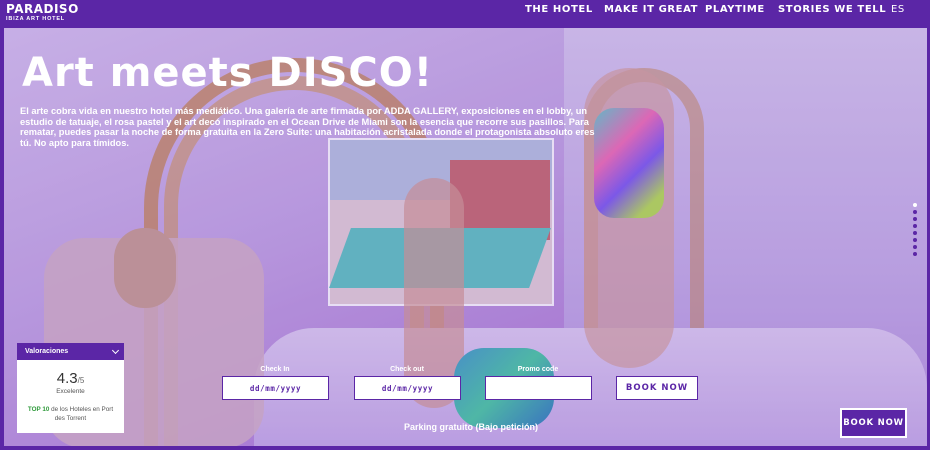 This screenshot has height=450, width=930. I want to click on chevron-down-icon, so click(115, 350).